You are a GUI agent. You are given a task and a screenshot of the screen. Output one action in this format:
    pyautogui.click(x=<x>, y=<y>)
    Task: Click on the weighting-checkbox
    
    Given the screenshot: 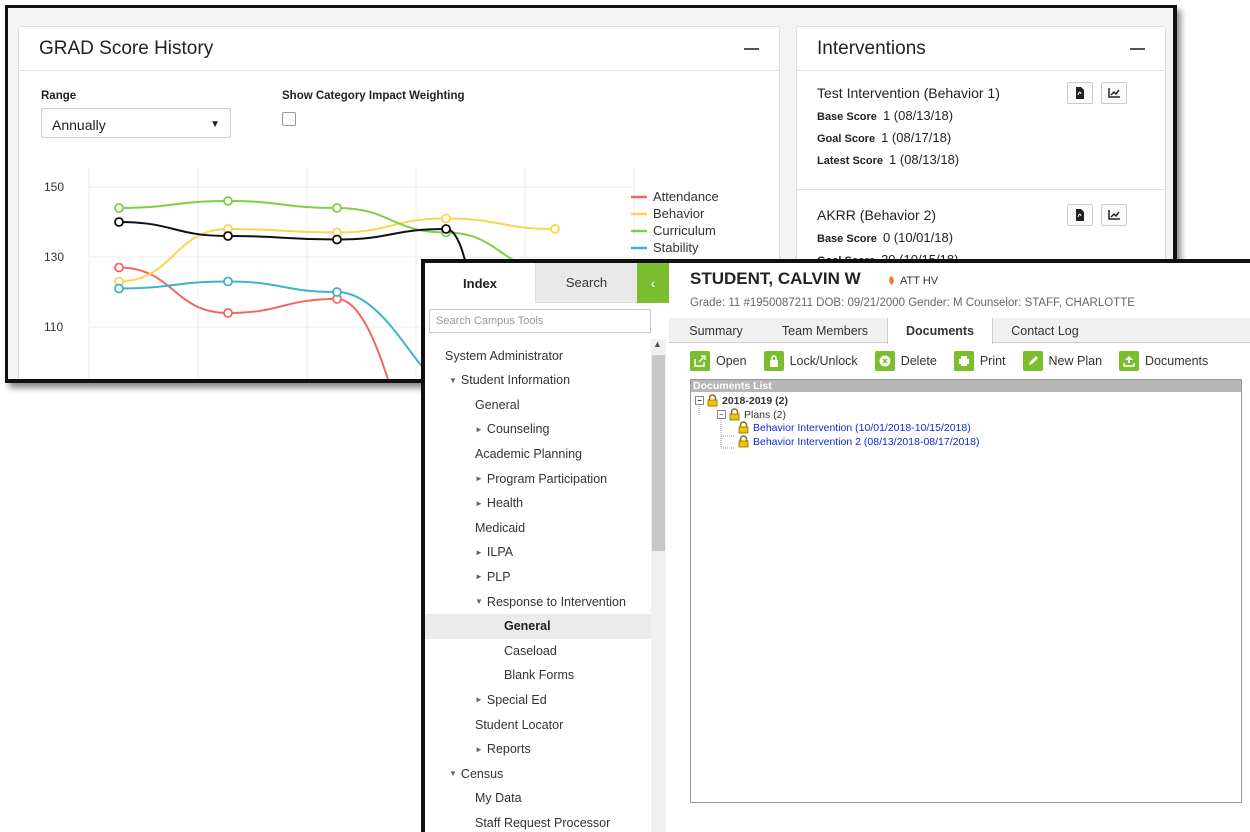 What is the action you would take?
    pyautogui.click(x=289, y=119)
    